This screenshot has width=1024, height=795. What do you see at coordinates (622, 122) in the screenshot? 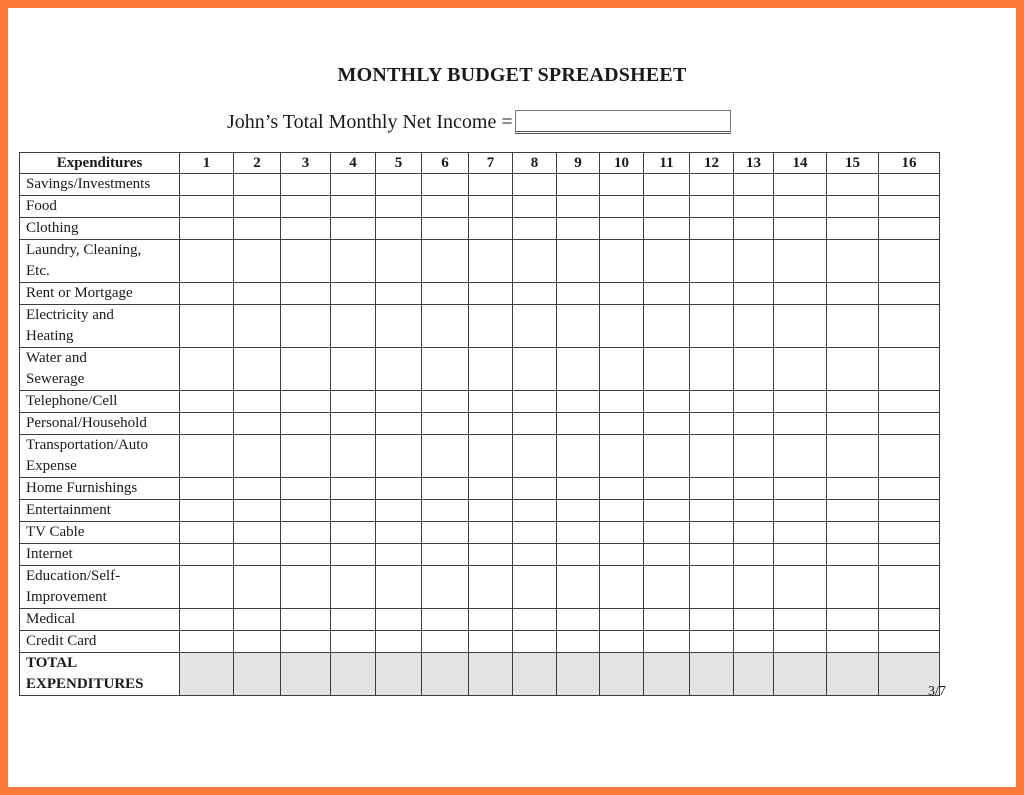
I see `income-input` at bounding box center [622, 122].